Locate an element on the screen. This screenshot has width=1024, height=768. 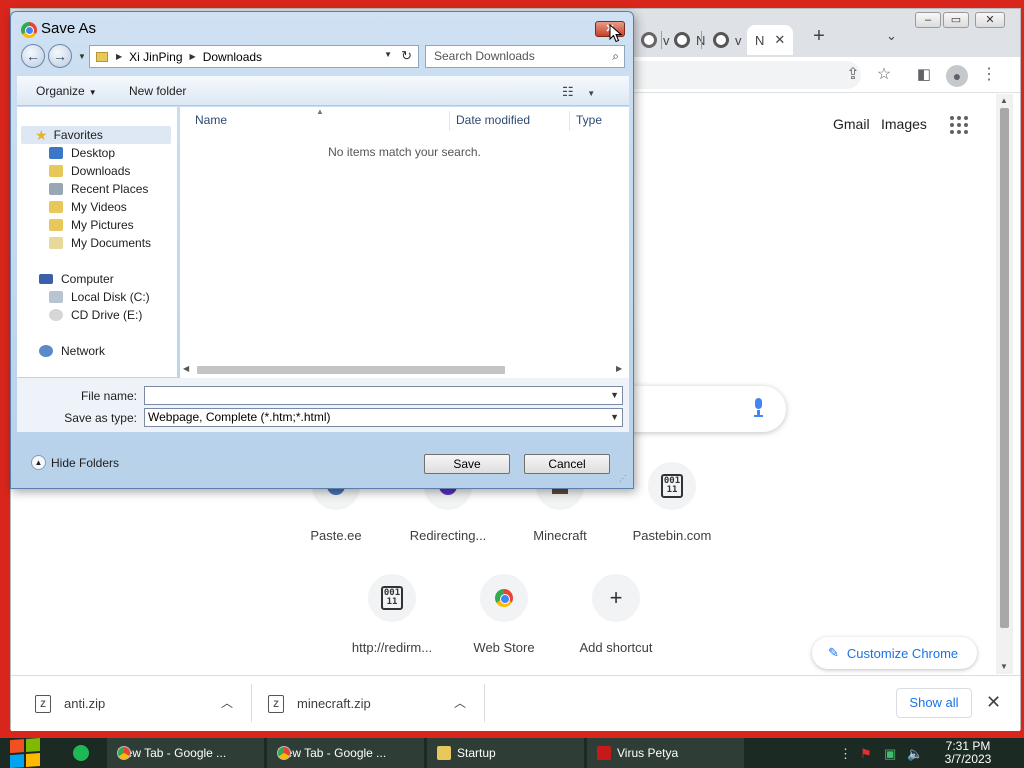
search-downloads-input: Search Downloads ⌕ is located at coordinates (525, 56).